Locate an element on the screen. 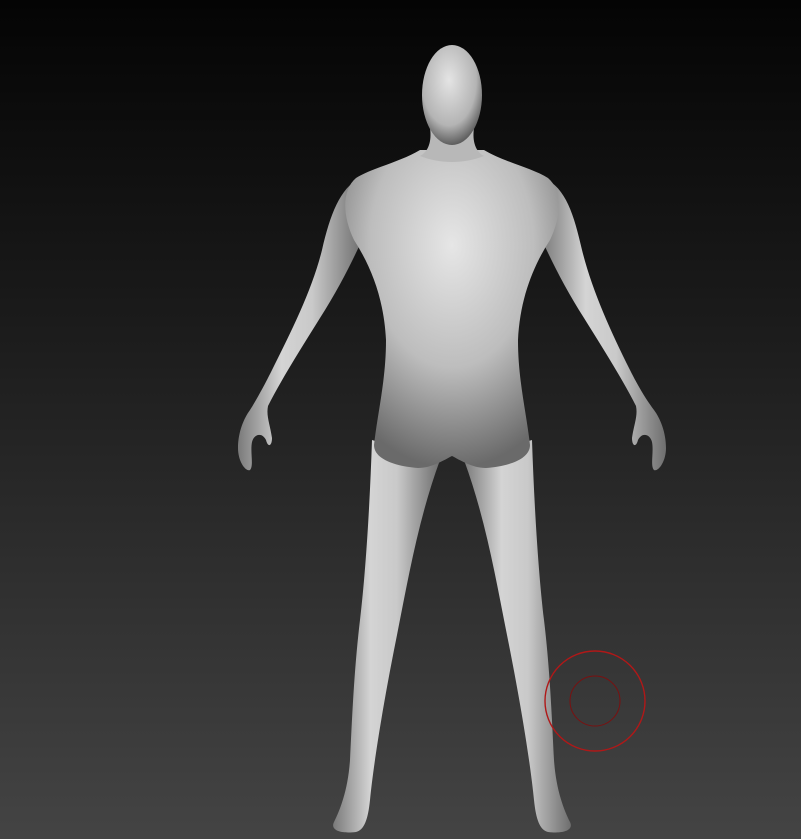 This screenshot has height=839, width=801. brush-cursor is located at coordinates (595, 701).